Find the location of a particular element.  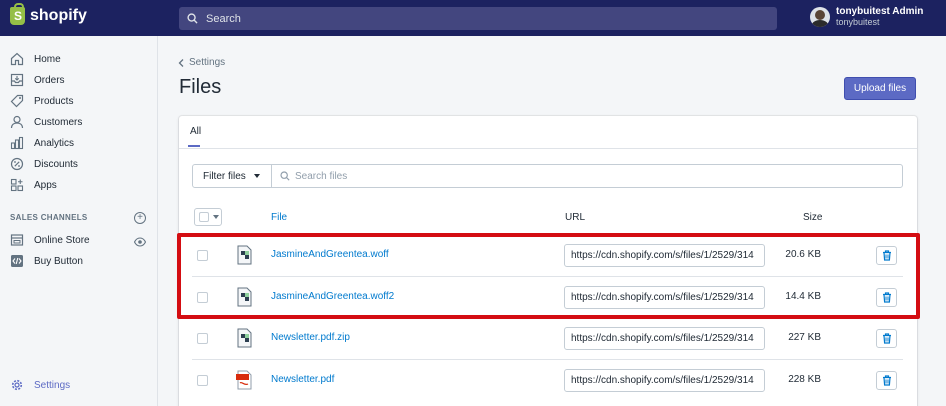

file-search is located at coordinates (587, 176).